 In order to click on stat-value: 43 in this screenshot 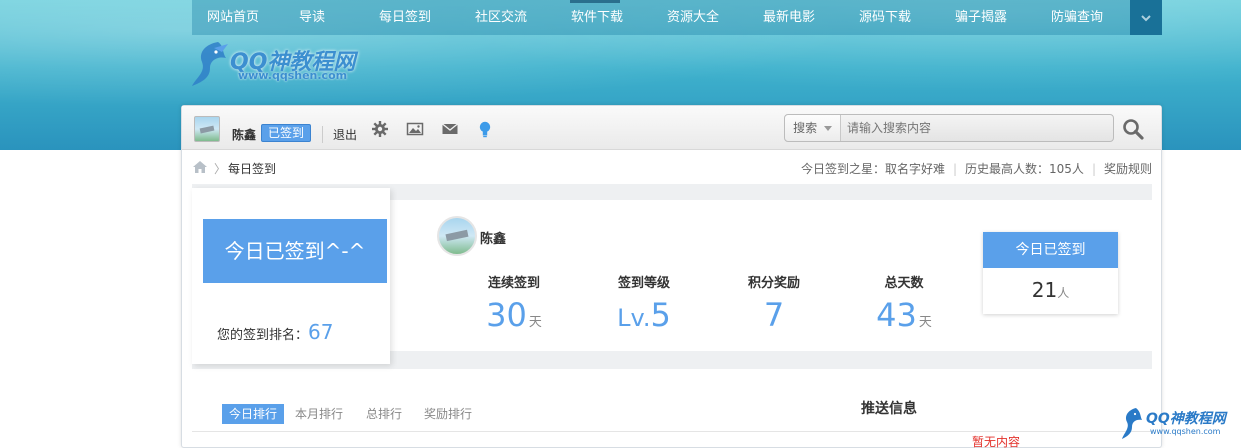, I will do `click(896, 315)`.